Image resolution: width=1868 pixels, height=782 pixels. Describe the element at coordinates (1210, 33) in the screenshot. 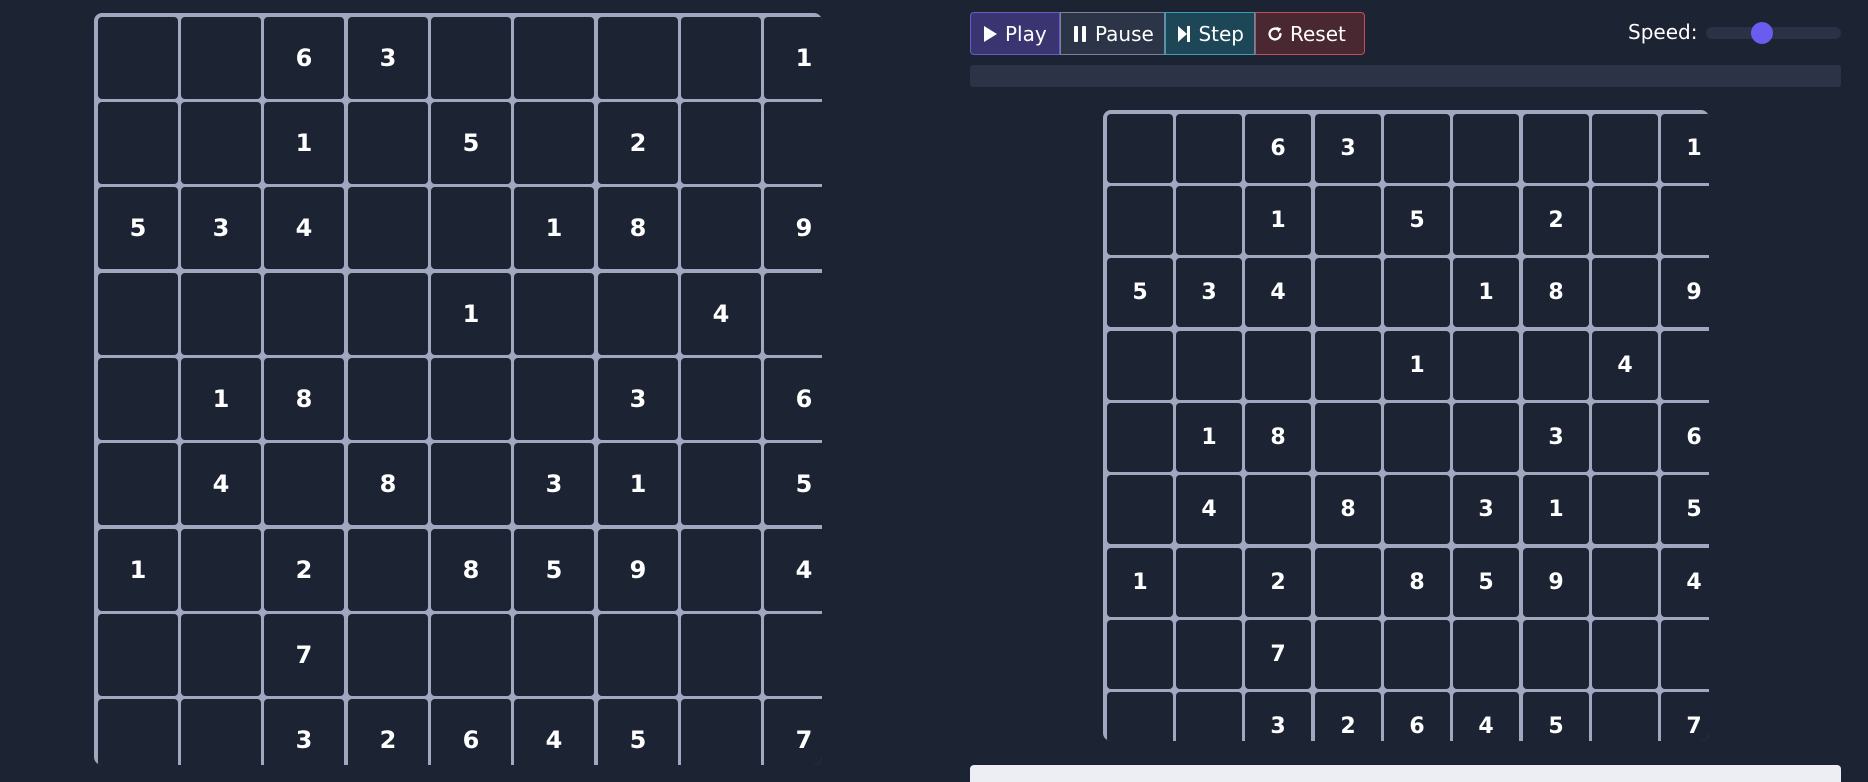

I see `step-button: Step` at that location.